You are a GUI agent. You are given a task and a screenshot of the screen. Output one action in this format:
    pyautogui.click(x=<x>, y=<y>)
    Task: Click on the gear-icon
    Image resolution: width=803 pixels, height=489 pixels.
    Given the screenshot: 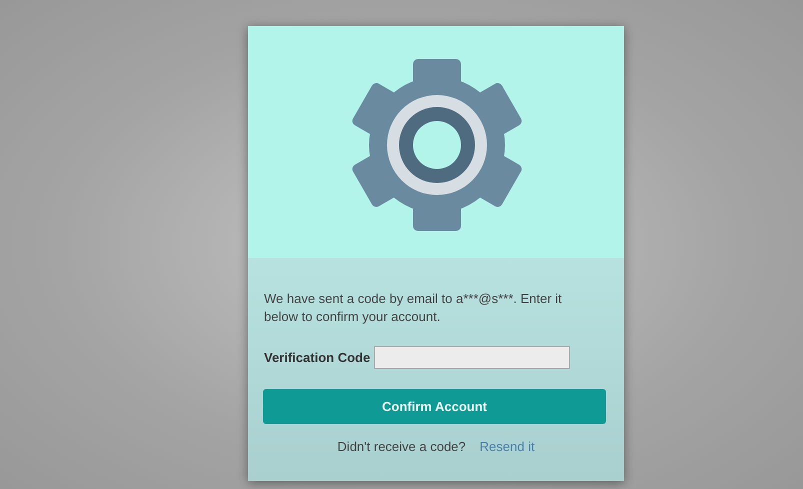 What is the action you would take?
    pyautogui.click(x=437, y=145)
    